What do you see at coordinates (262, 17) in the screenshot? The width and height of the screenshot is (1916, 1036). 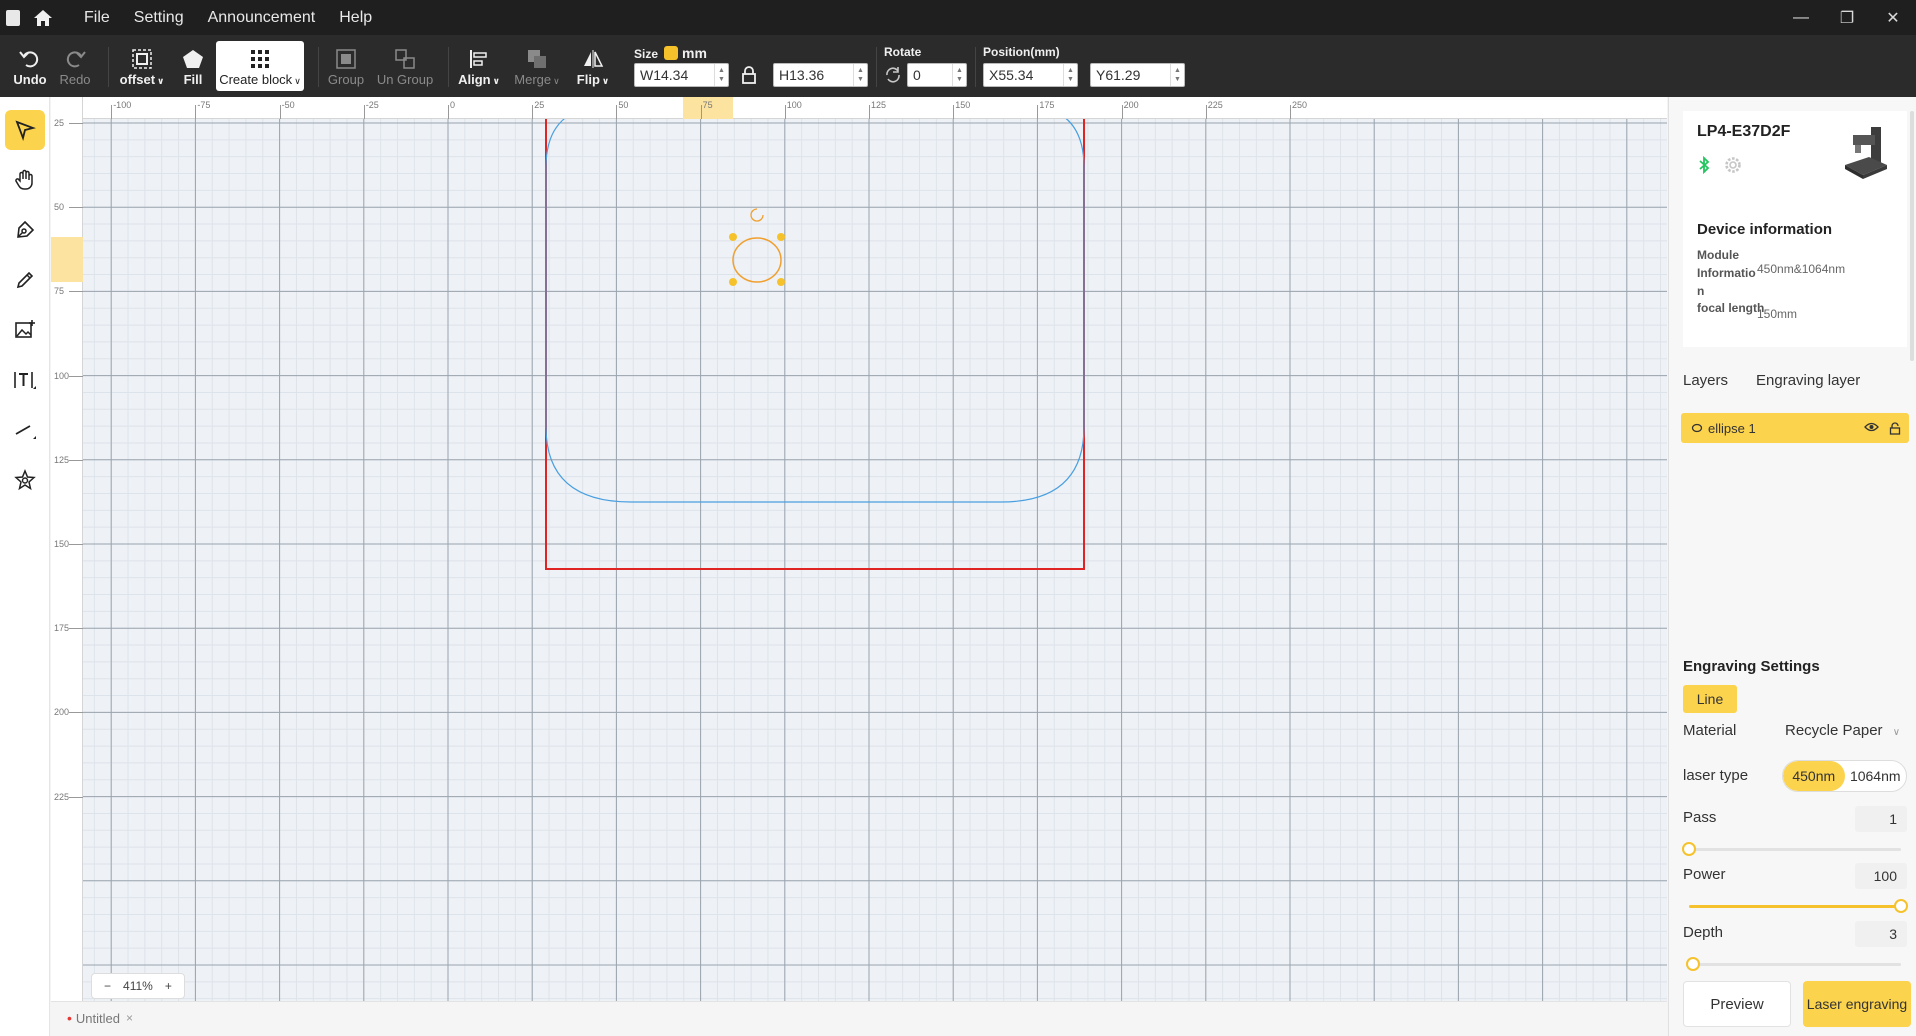 I see `menu-announcement: Announcement` at bounding box center [262, 17].